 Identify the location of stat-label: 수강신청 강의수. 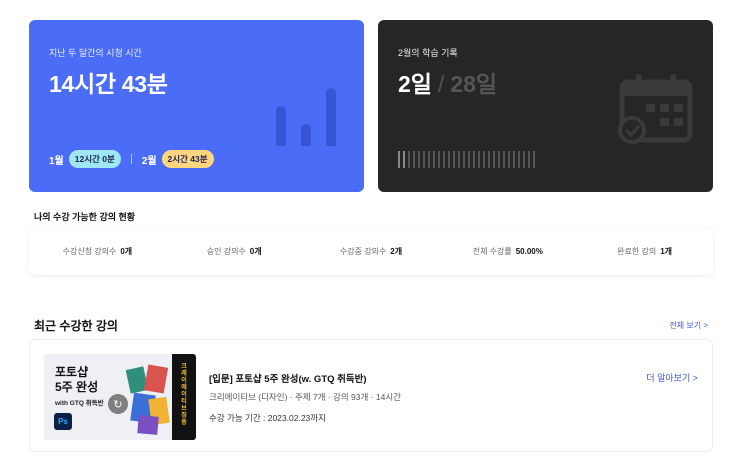
(89, 251).